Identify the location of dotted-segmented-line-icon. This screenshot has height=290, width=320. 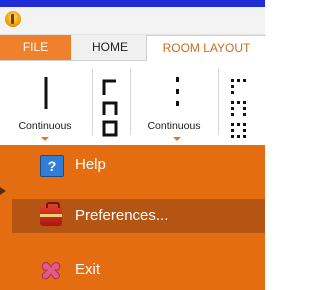
(238, 108).